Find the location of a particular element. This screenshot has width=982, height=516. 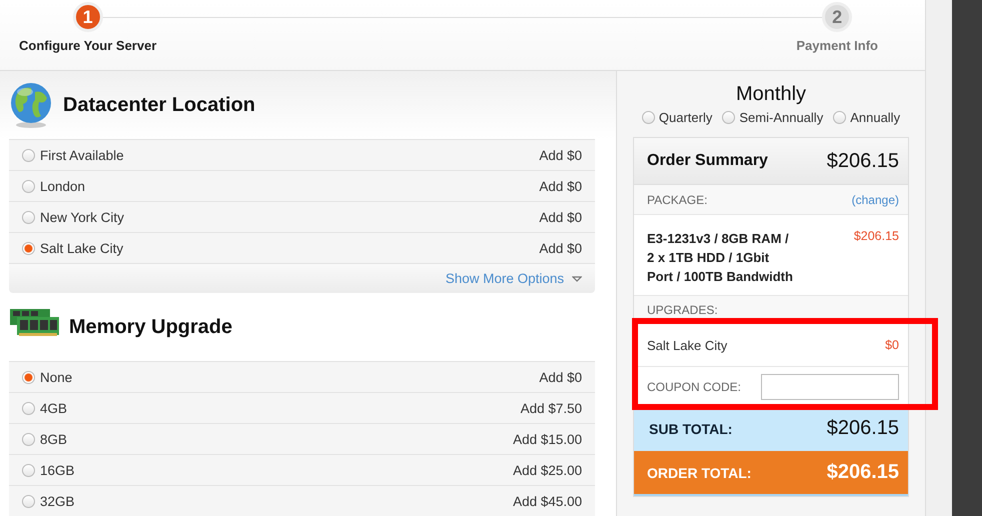

option-label: New York City is located at coordinates (83, 217).